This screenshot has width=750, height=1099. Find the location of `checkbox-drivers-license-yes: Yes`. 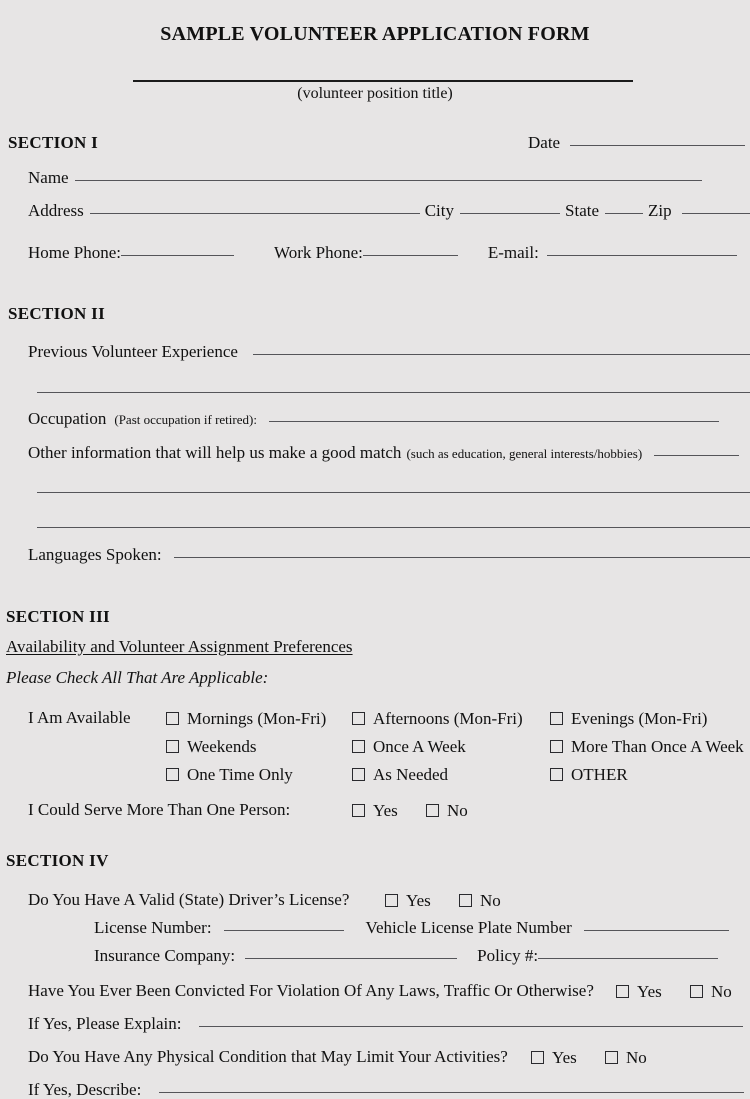

checkbox-drivers-license-yes: Yes is located at coordinates (408, 900).